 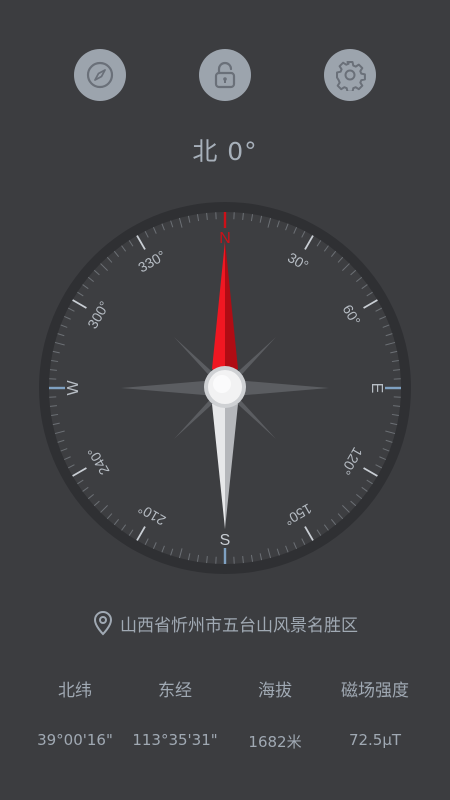 I want to click on heading-readout: 北 0°, so click(x=225, y=151).